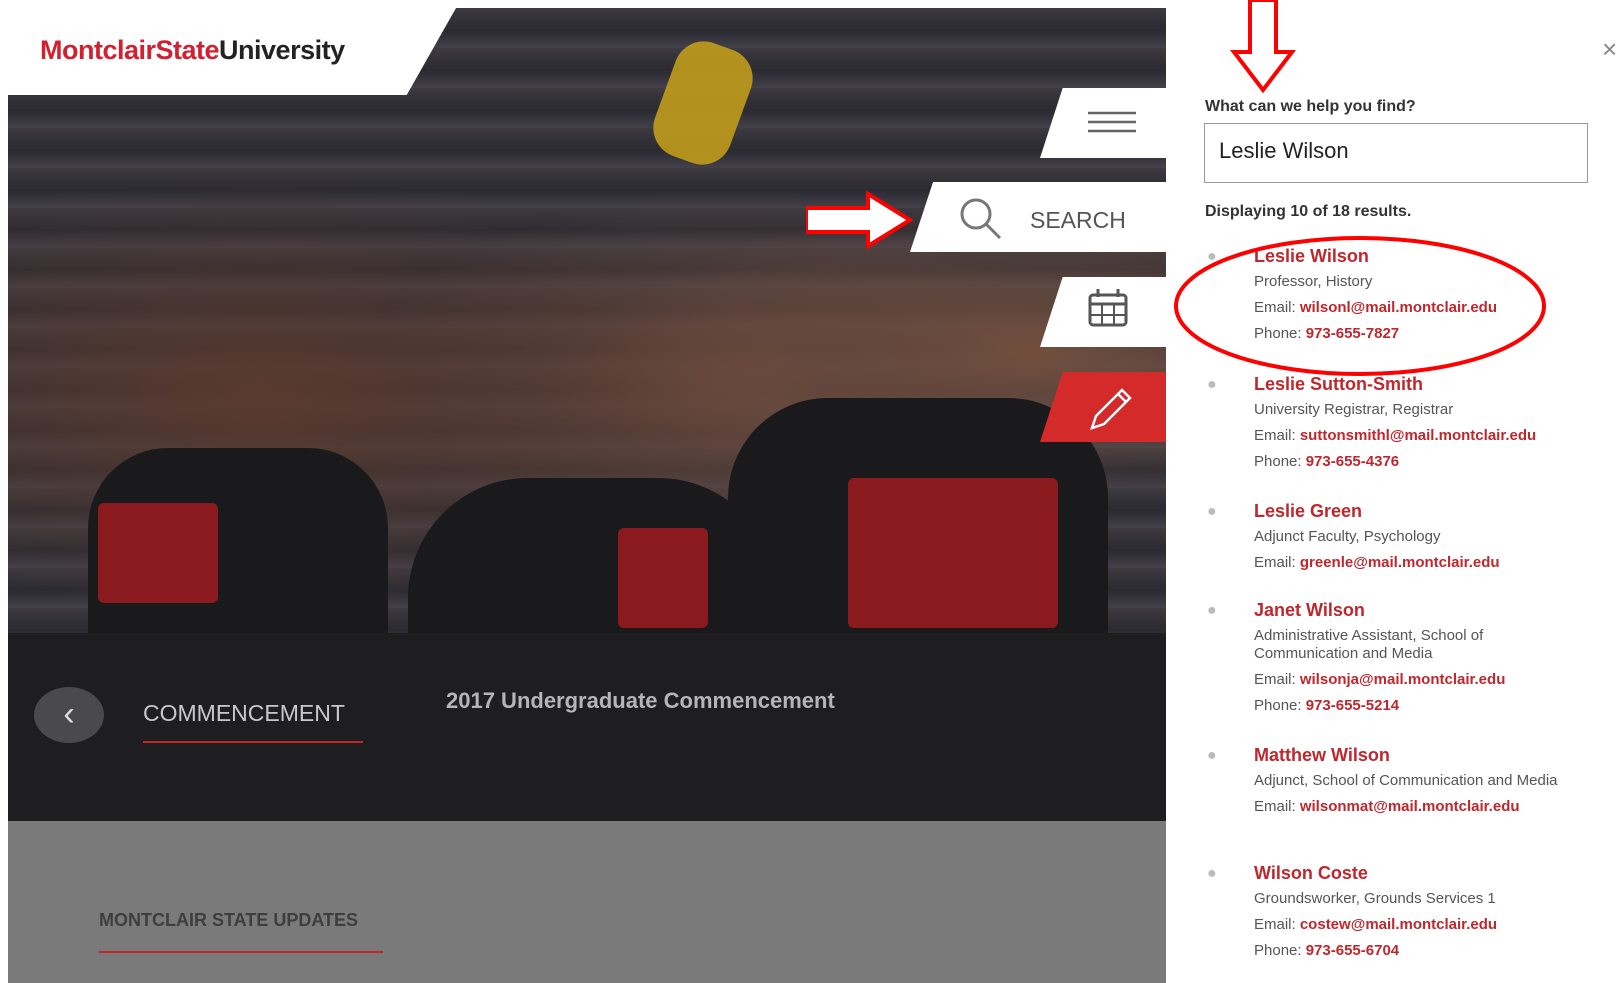 The image size is (1623, 983). What do you see at coordinates (860, 220) in the screenshot?
I see `annotation-arrow-right` at bounding box center [860, 220].